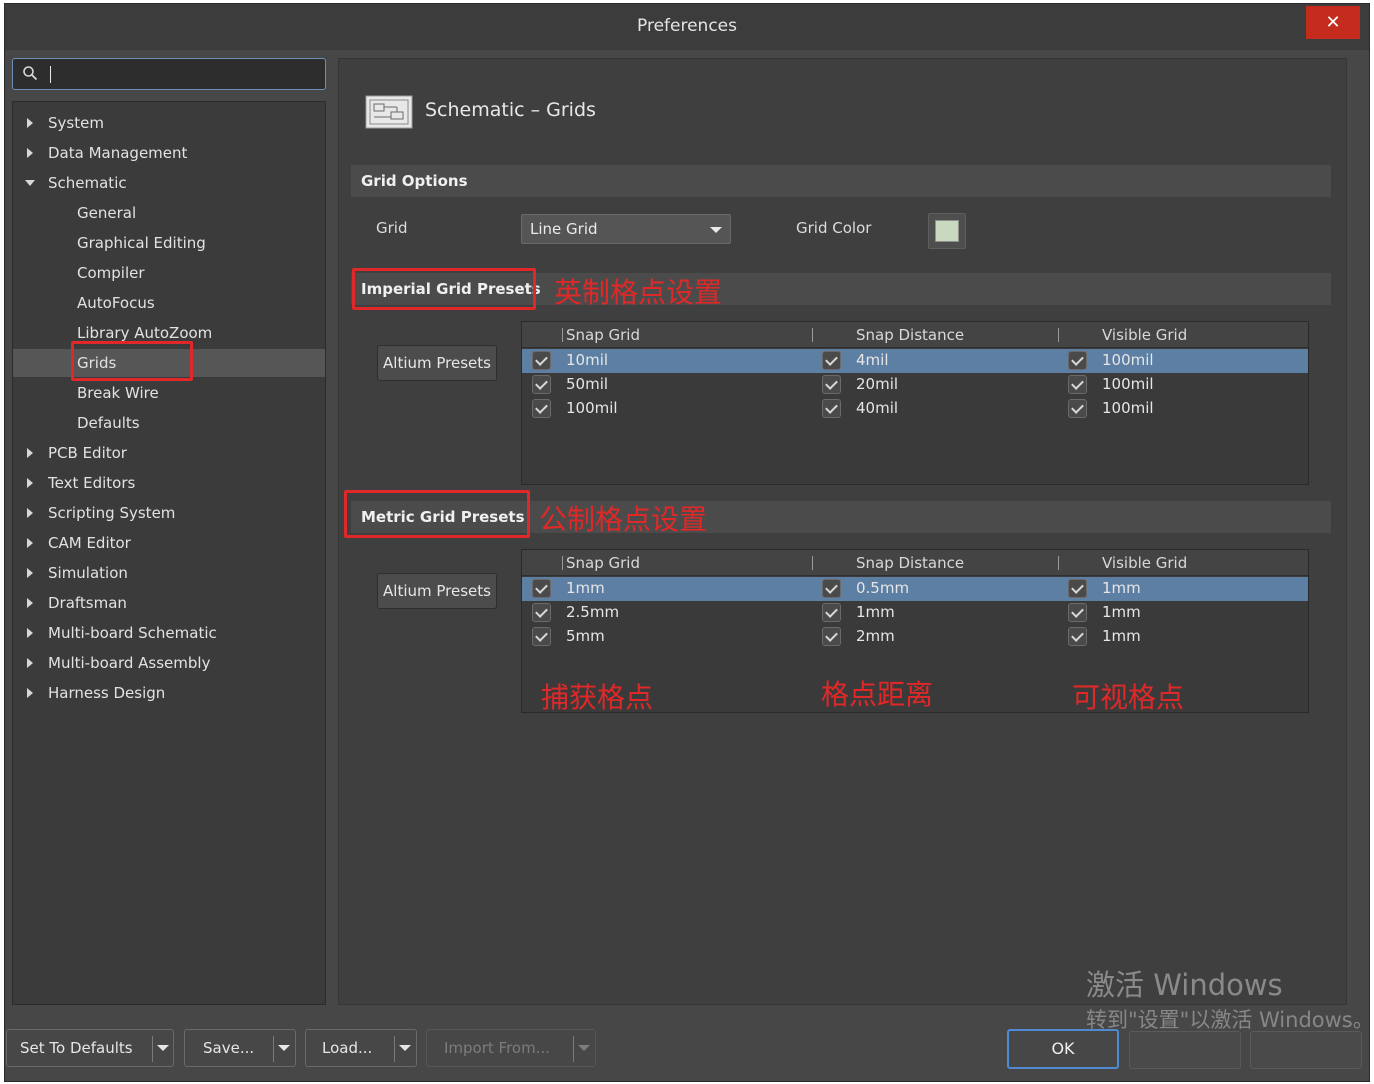 This screenshot has height=1084, width=1374. Describe the element at coordinates (587, 384) in the screenshot. I see `snap-value: 50mil` at that location.